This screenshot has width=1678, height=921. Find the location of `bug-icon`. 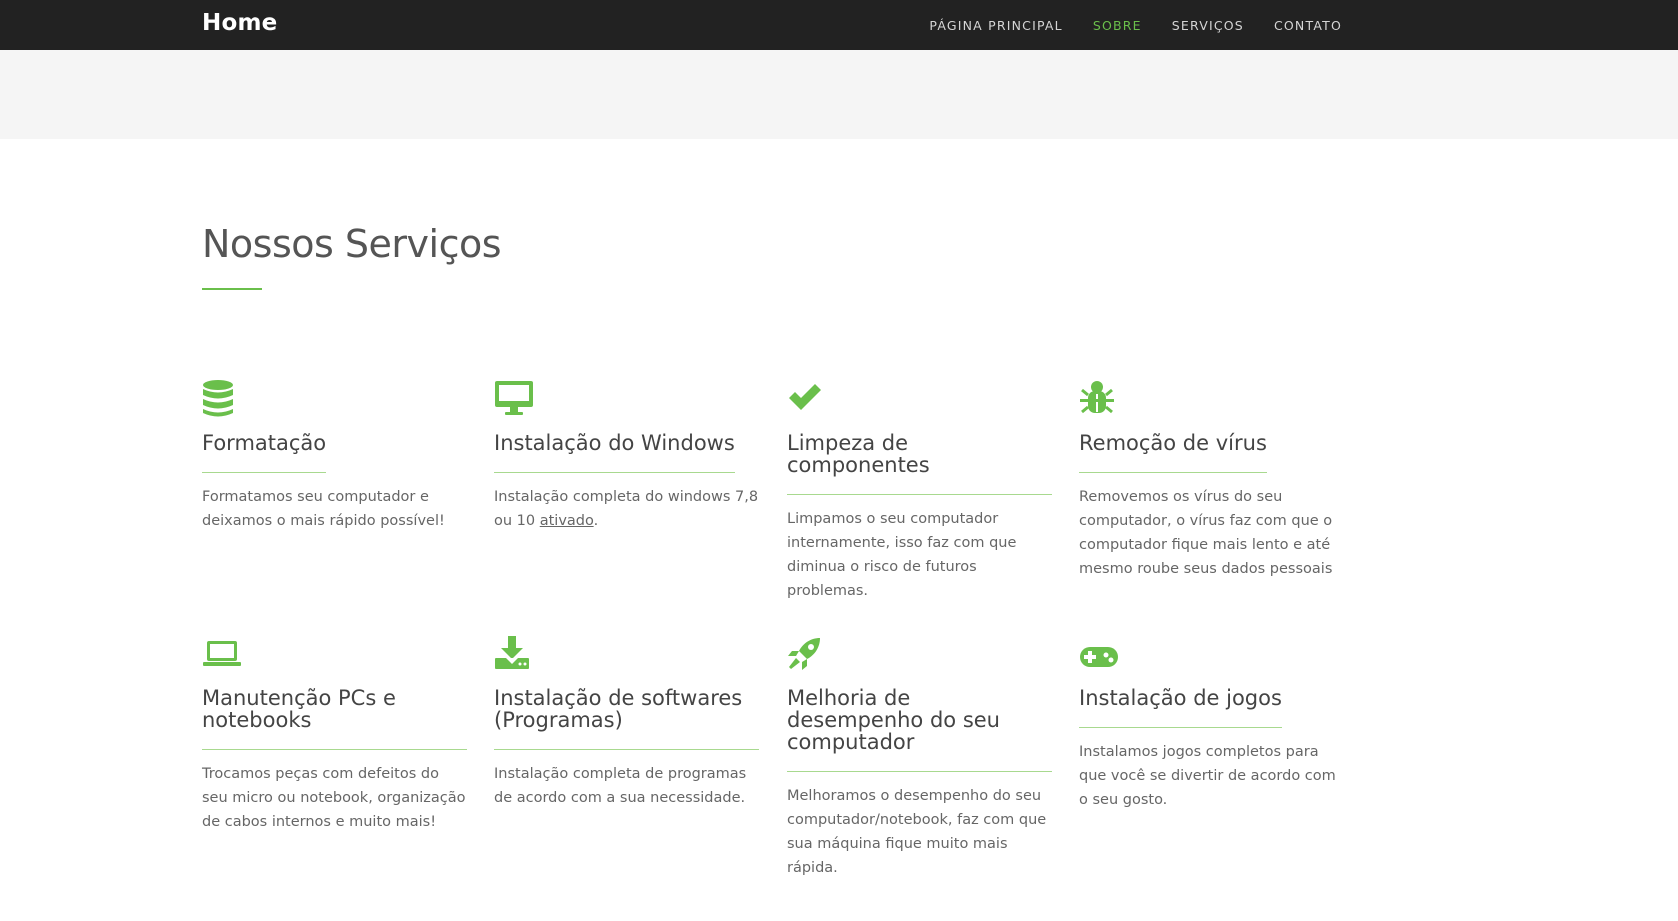

bug-icon is located at coordinates (1211, 400).